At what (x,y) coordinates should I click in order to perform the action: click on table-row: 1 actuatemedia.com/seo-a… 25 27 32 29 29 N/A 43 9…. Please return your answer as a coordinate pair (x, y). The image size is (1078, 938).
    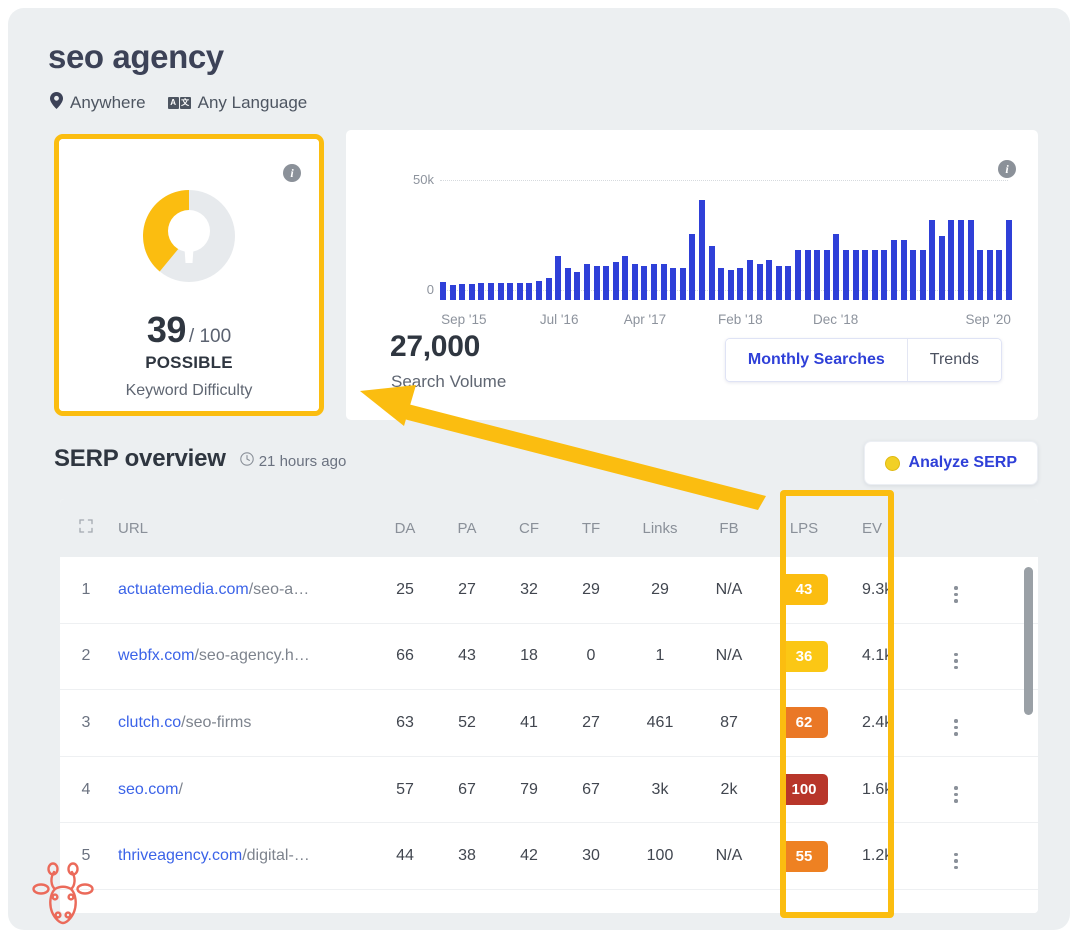
    Looking at the image, I should click on (549, 590).